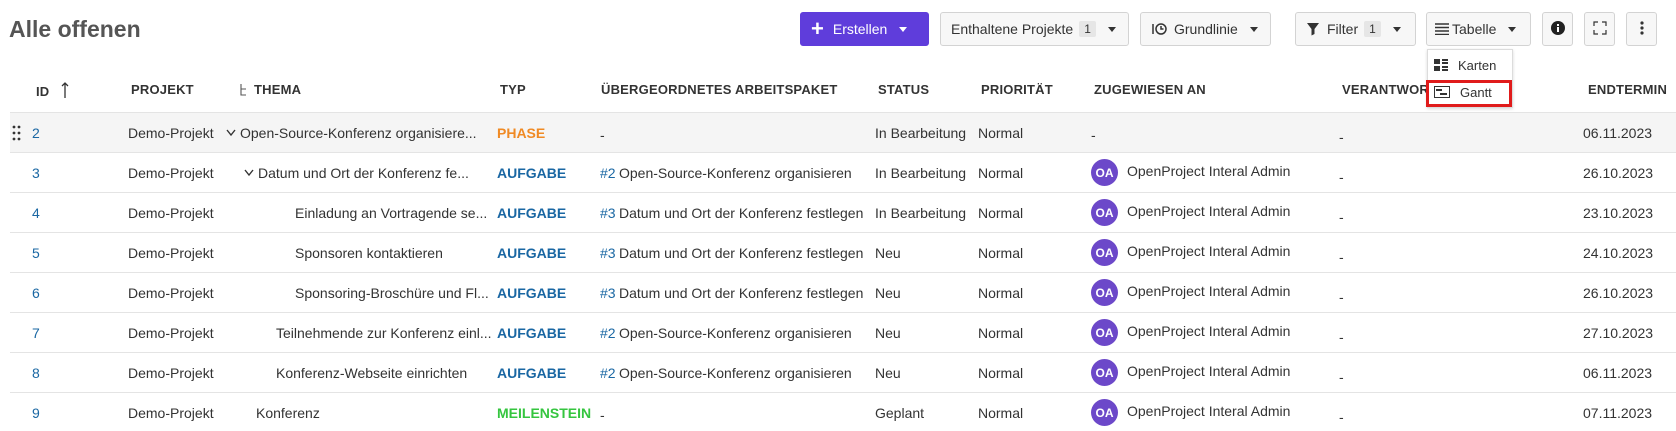 The width and height of the screenshot is (1676, 431). What do you see at coordinates (36, 333) in the screenshot?
I see `work-package-id-link: 7` at bounding box center [36, 333].